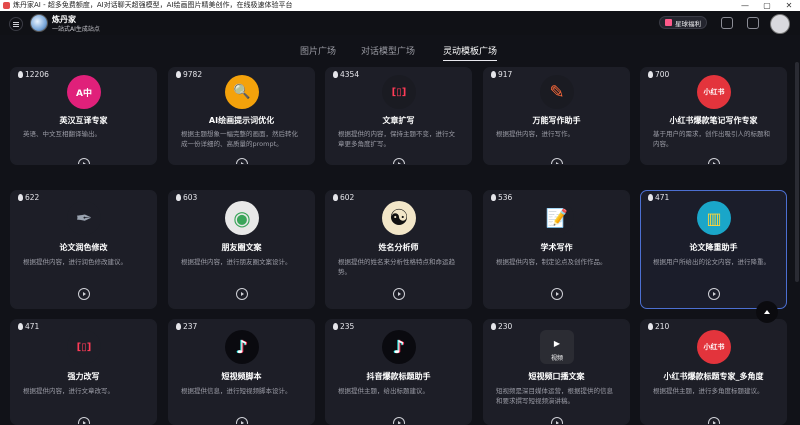 The width and height of the screenshot is (800, 425). What do you see at coordinates (190, 326) in the screenshot?
I see `usage-count-value: 237` at bounding box center [190, 326].